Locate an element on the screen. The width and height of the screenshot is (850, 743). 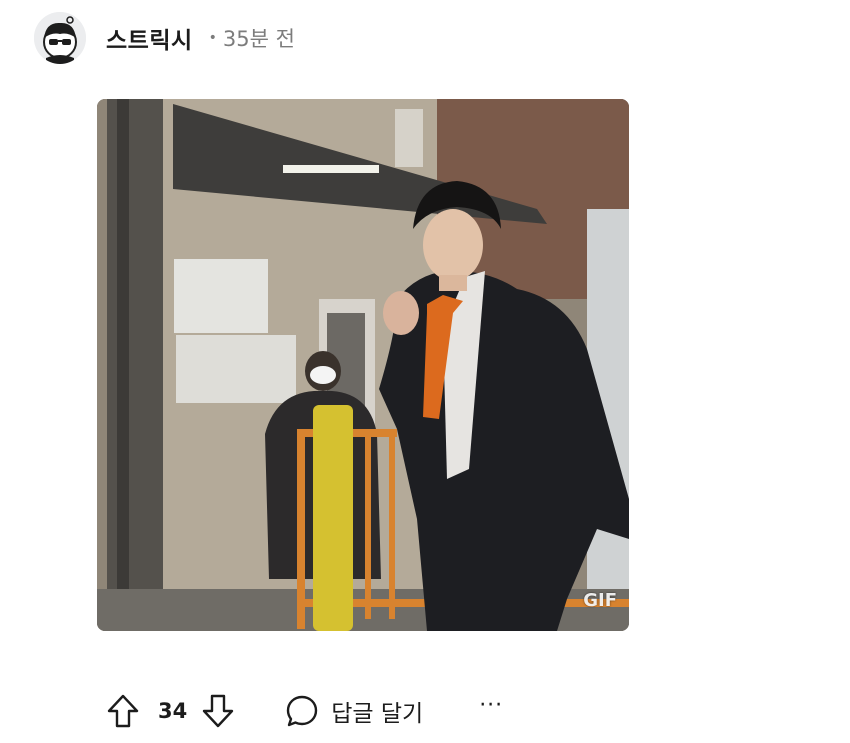
upvote-button is located at coordinates (123, 711).